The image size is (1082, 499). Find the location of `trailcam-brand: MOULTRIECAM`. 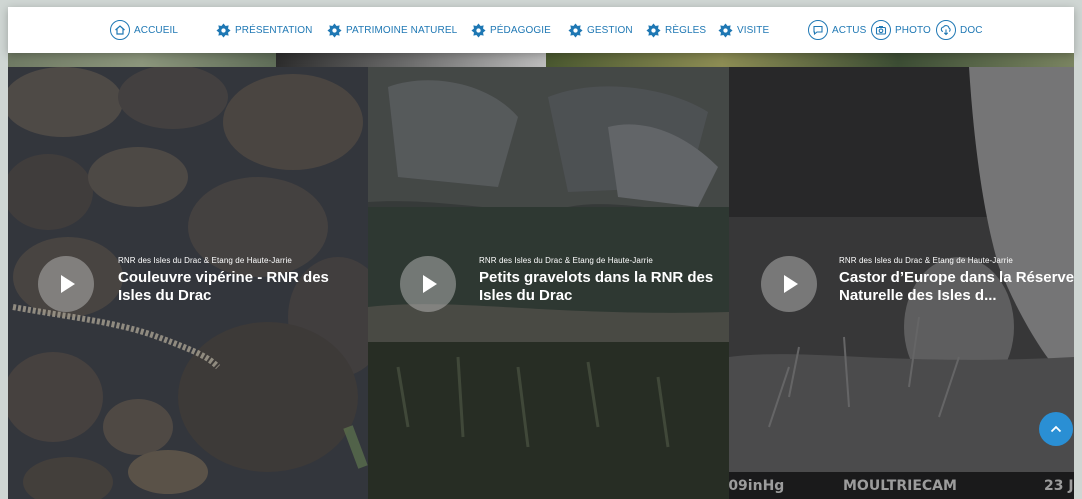

trailcam-brand: MOULTRIECAM is located at coordinates (900, 486).